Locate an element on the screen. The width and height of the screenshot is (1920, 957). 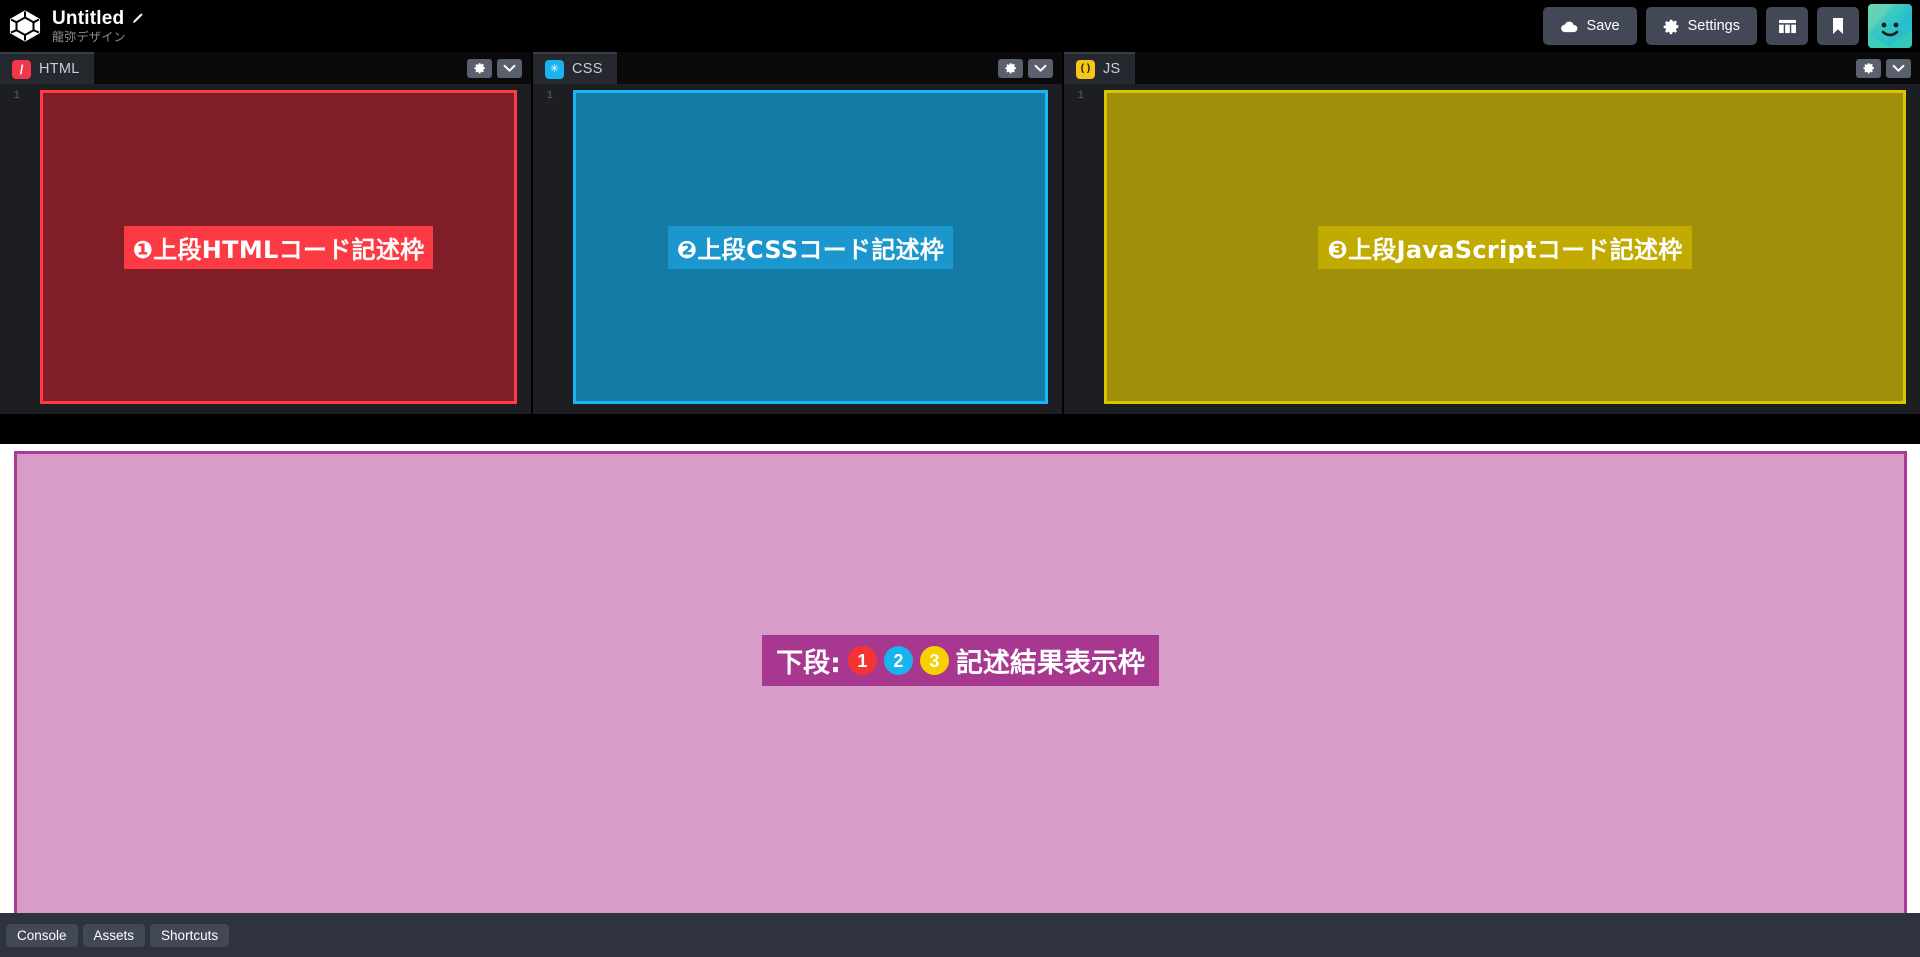
bookmark-icon is located at coordinates (1838, 26).